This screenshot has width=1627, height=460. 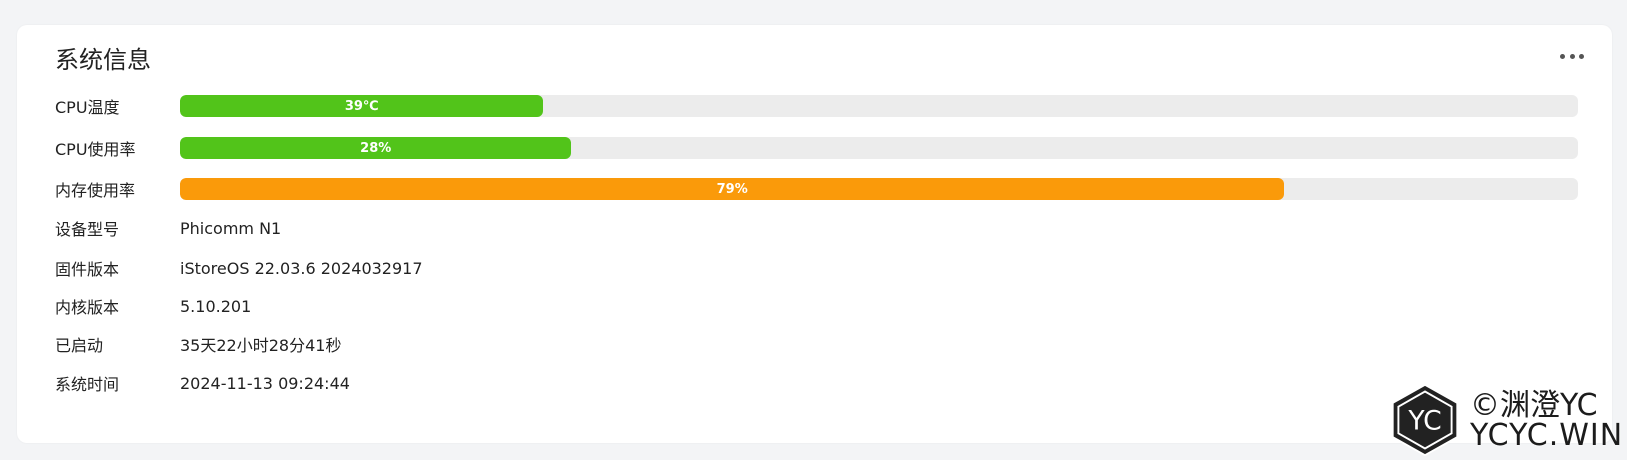 I want to click on memory-usage-fill: 79%, so click(x=732, y=189).